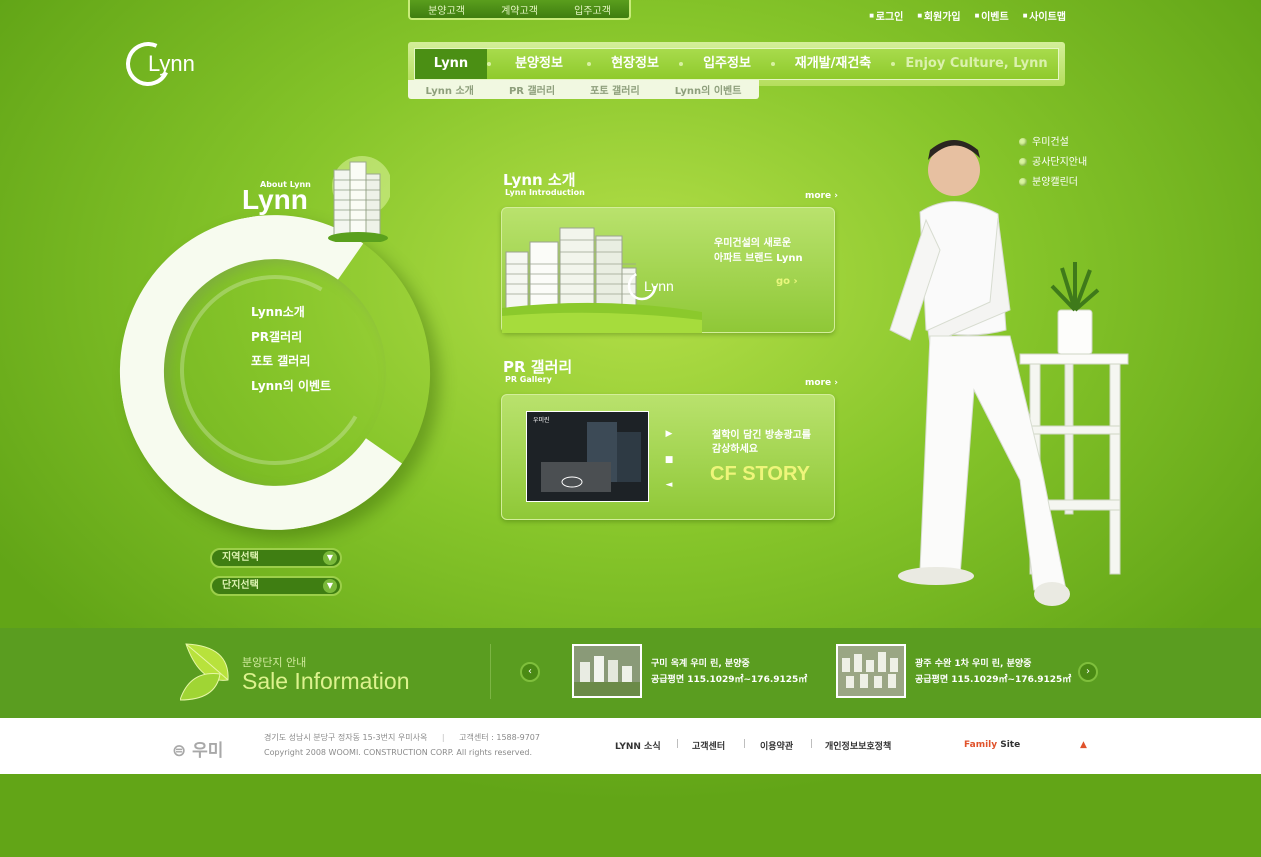 The image size is (1261, 857). Describe the element at coordinates (530, 672) in the screenshot. I see `prev-arrow-icon: ‹` at that location.